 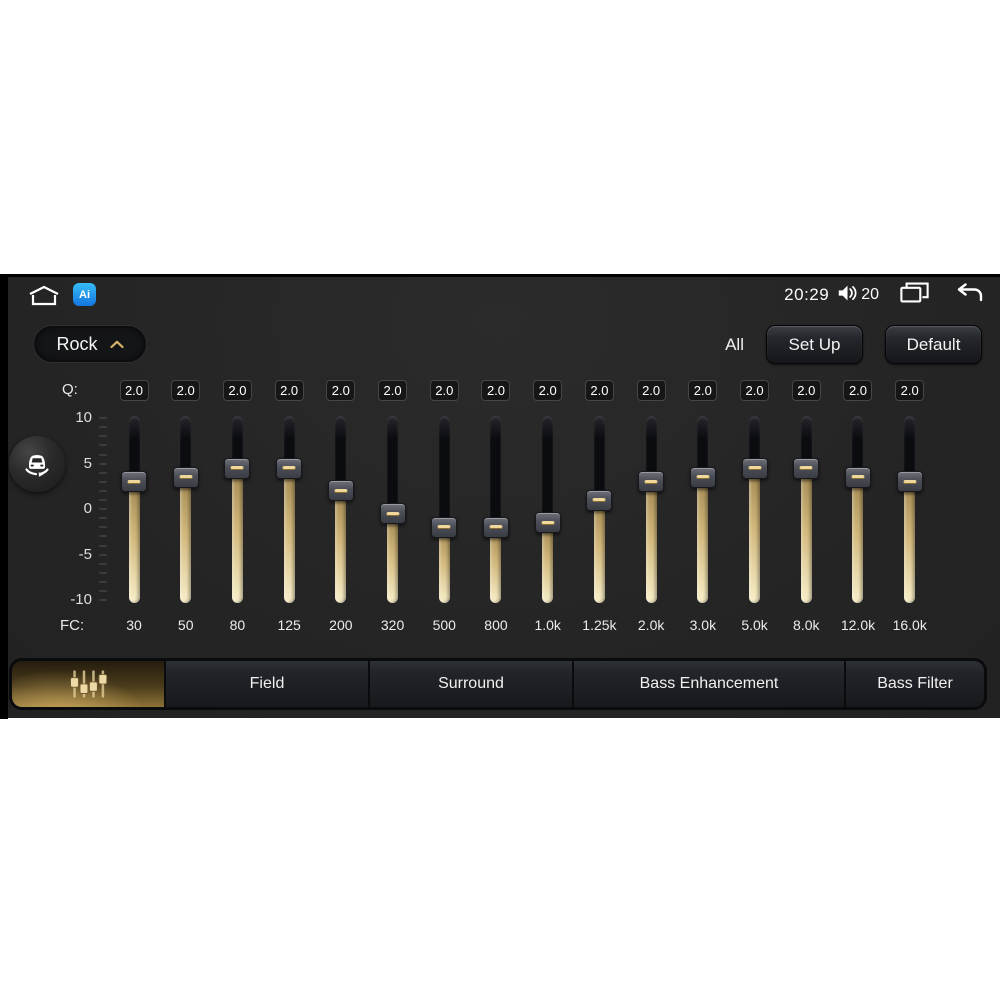 I want to click on q-value-band-1.25k: 2.0, so click(x=599, y=390).